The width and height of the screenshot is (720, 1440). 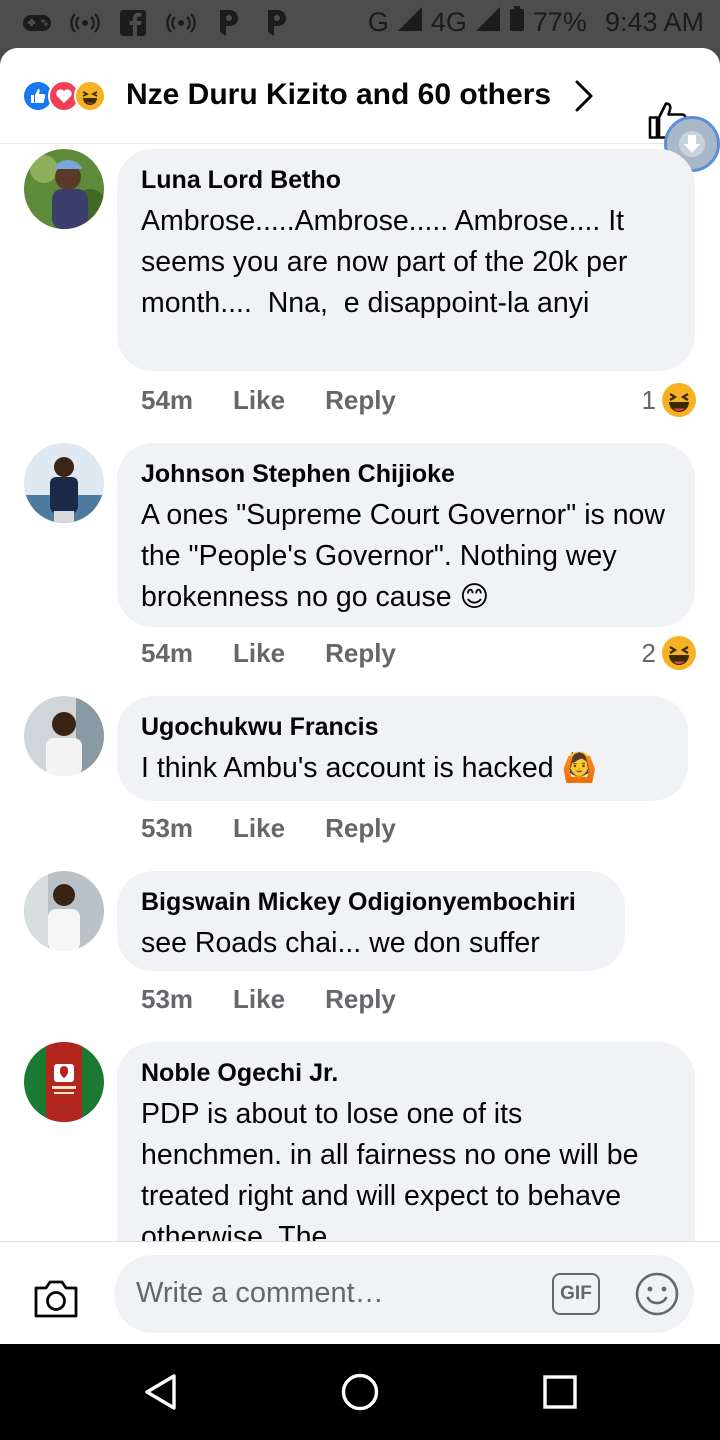 I want to click on signal-icon, so click(x=410, y=22).